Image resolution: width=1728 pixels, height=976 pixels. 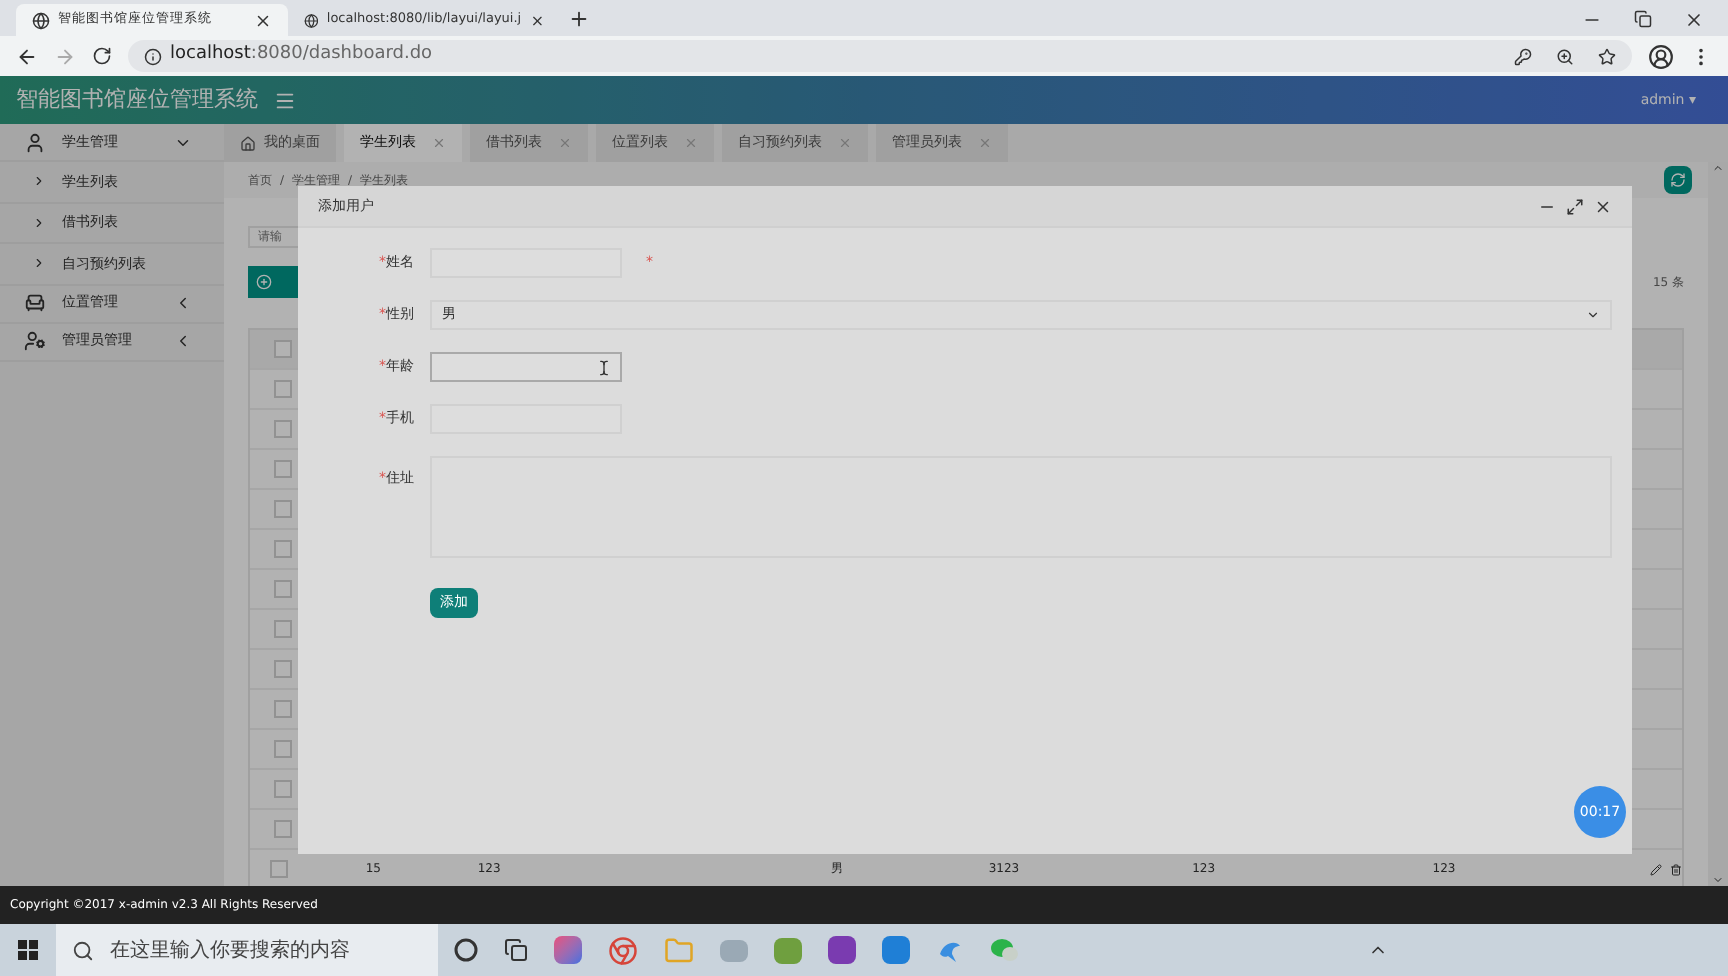 I want to click on ide-app-icon, so click(x=568, y=950).